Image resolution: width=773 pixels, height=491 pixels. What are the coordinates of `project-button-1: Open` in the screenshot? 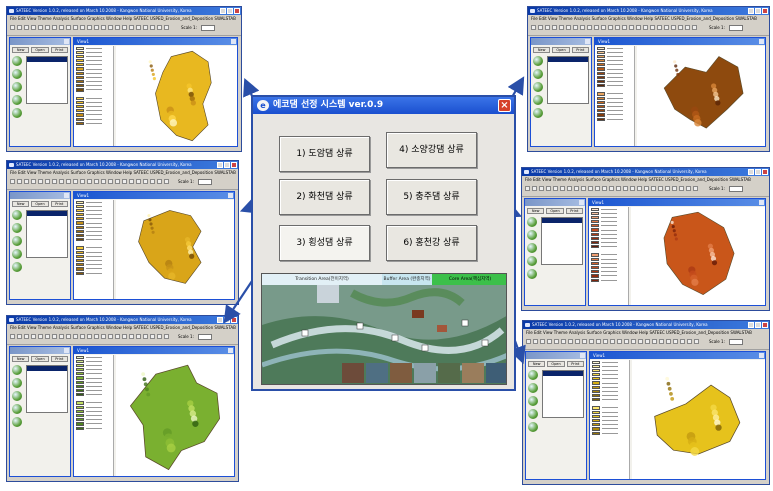 It's located at (40, 204).